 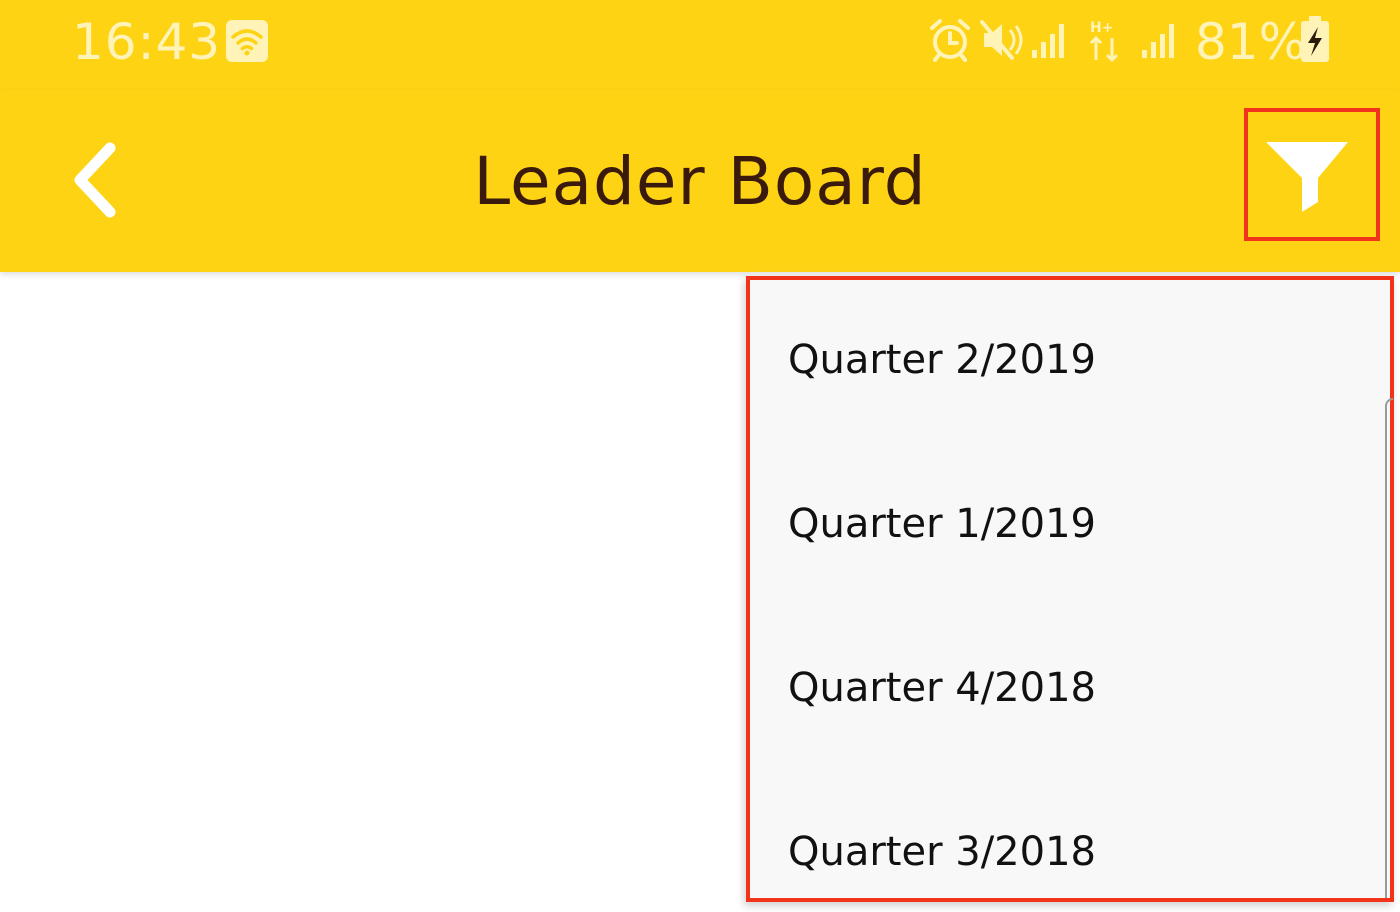 What do you see at coordinates (1315, 39) in the screenshot?
I see `battery-charging-icon` at bounding box center [1315, 39].